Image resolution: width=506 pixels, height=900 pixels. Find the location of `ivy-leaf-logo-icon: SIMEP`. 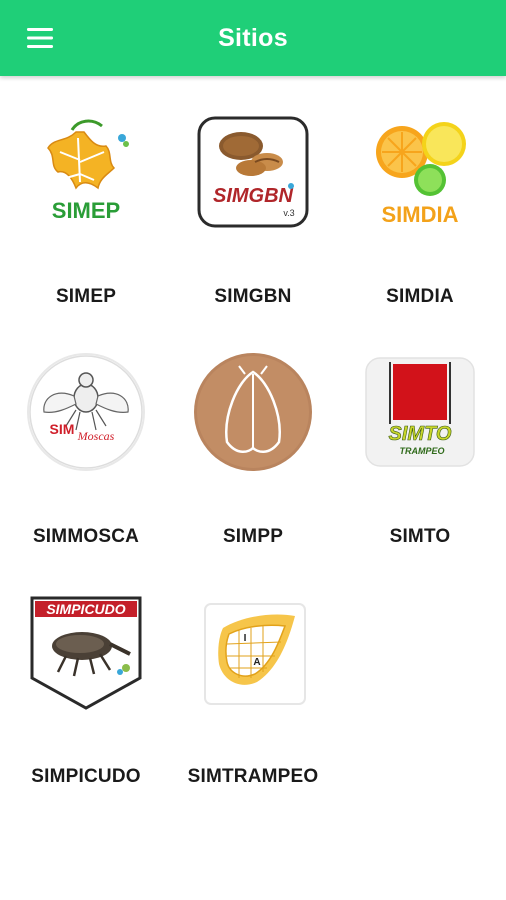

ivy-leaf-logo-icon: SIMEP is located at coordinates (88, 171).